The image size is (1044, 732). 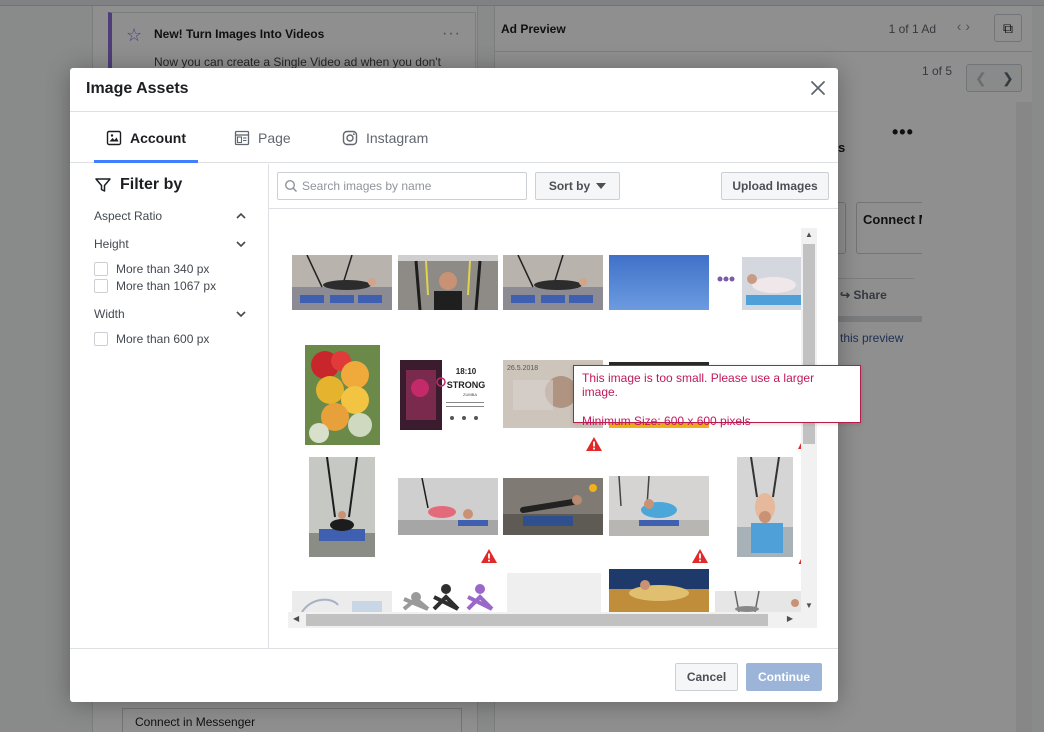 I want to click on filter-section-label: Height, so click(x=111, y=244).